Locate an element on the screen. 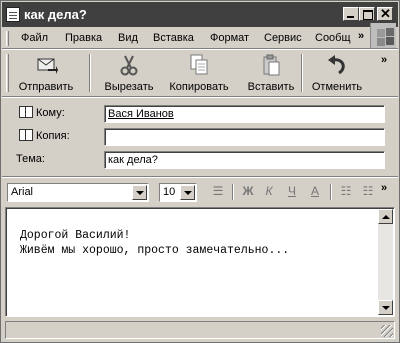 The width and height of the screenshot is (400, 343). font-color-icon: A is located at coordinates (315, 192).